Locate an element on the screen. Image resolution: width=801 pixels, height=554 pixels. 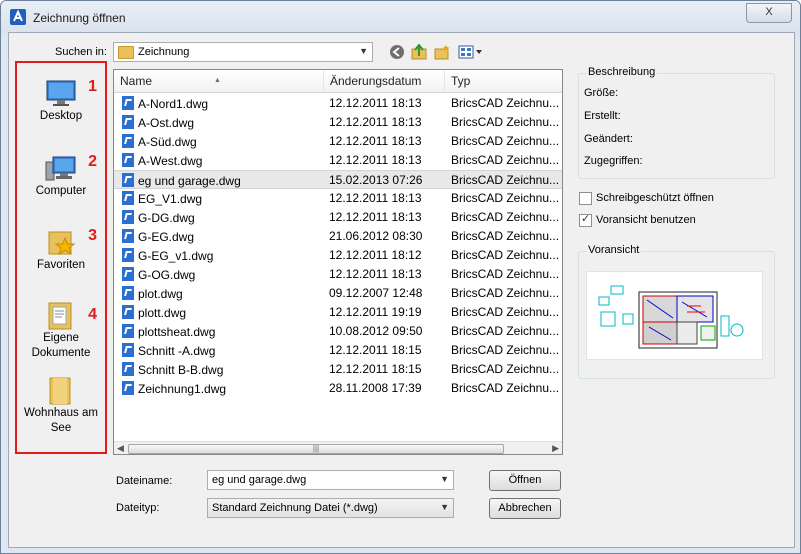
file-name: Schnitt B-B.dwg is located at coordinates (181, 370).